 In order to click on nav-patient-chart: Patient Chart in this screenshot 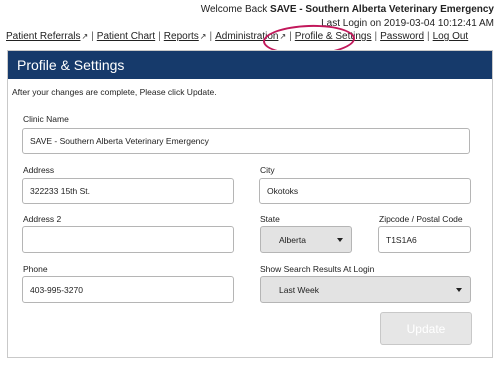, I will do `click(126, 36)`.